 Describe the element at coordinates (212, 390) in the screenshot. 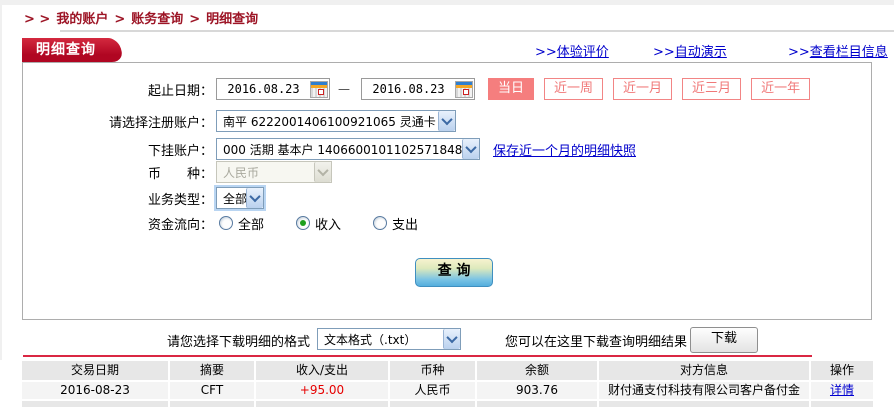

I see `cell-summary: CFT` at that location.